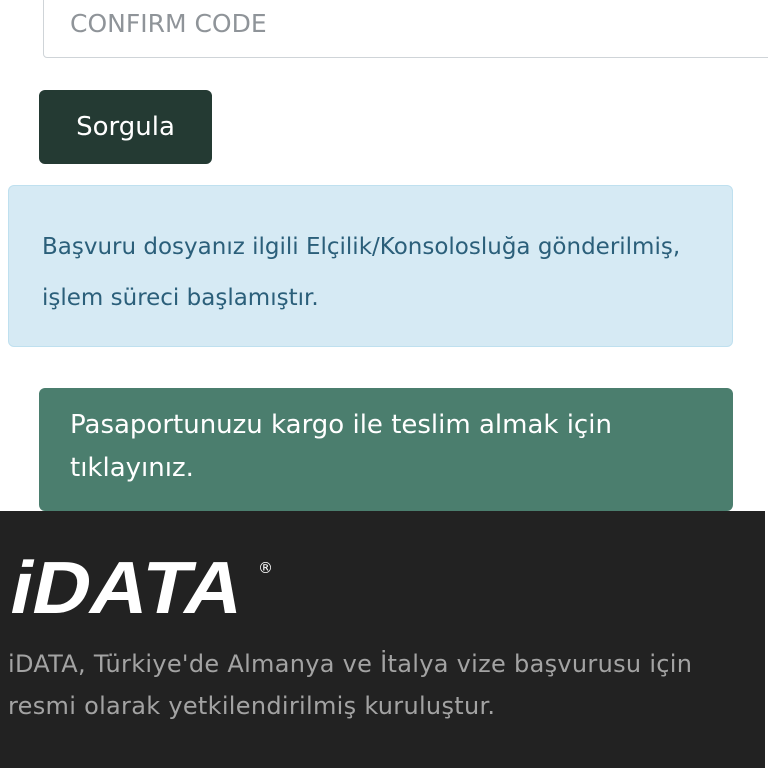 This screenshot has width=768, height=768. I want to click on idata-logo: iDATA ®, so click(140, 585).